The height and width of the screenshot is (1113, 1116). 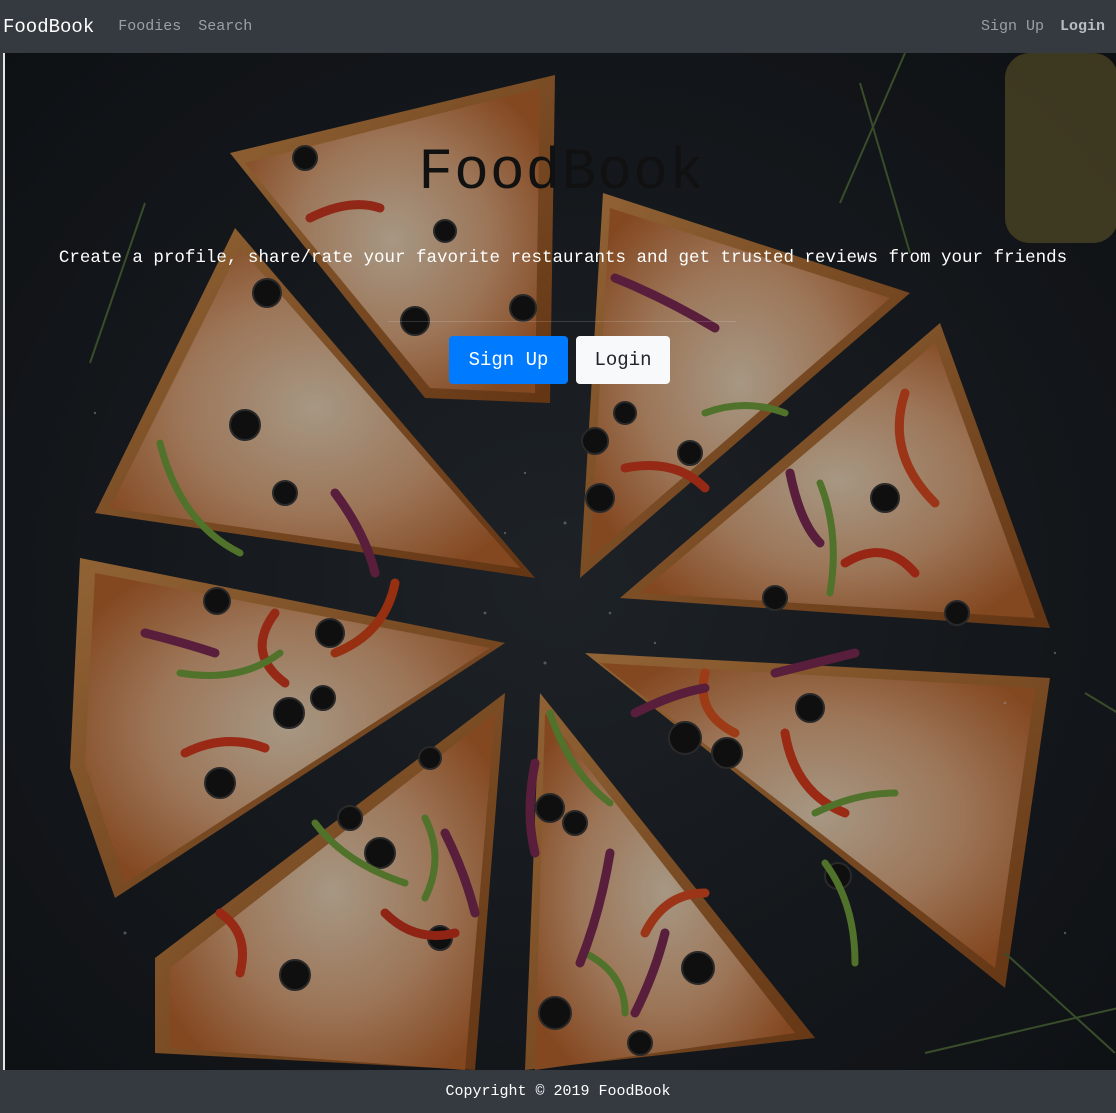 I want to click on nav-right: Sign Up Login, so click(x=1043, y=26).